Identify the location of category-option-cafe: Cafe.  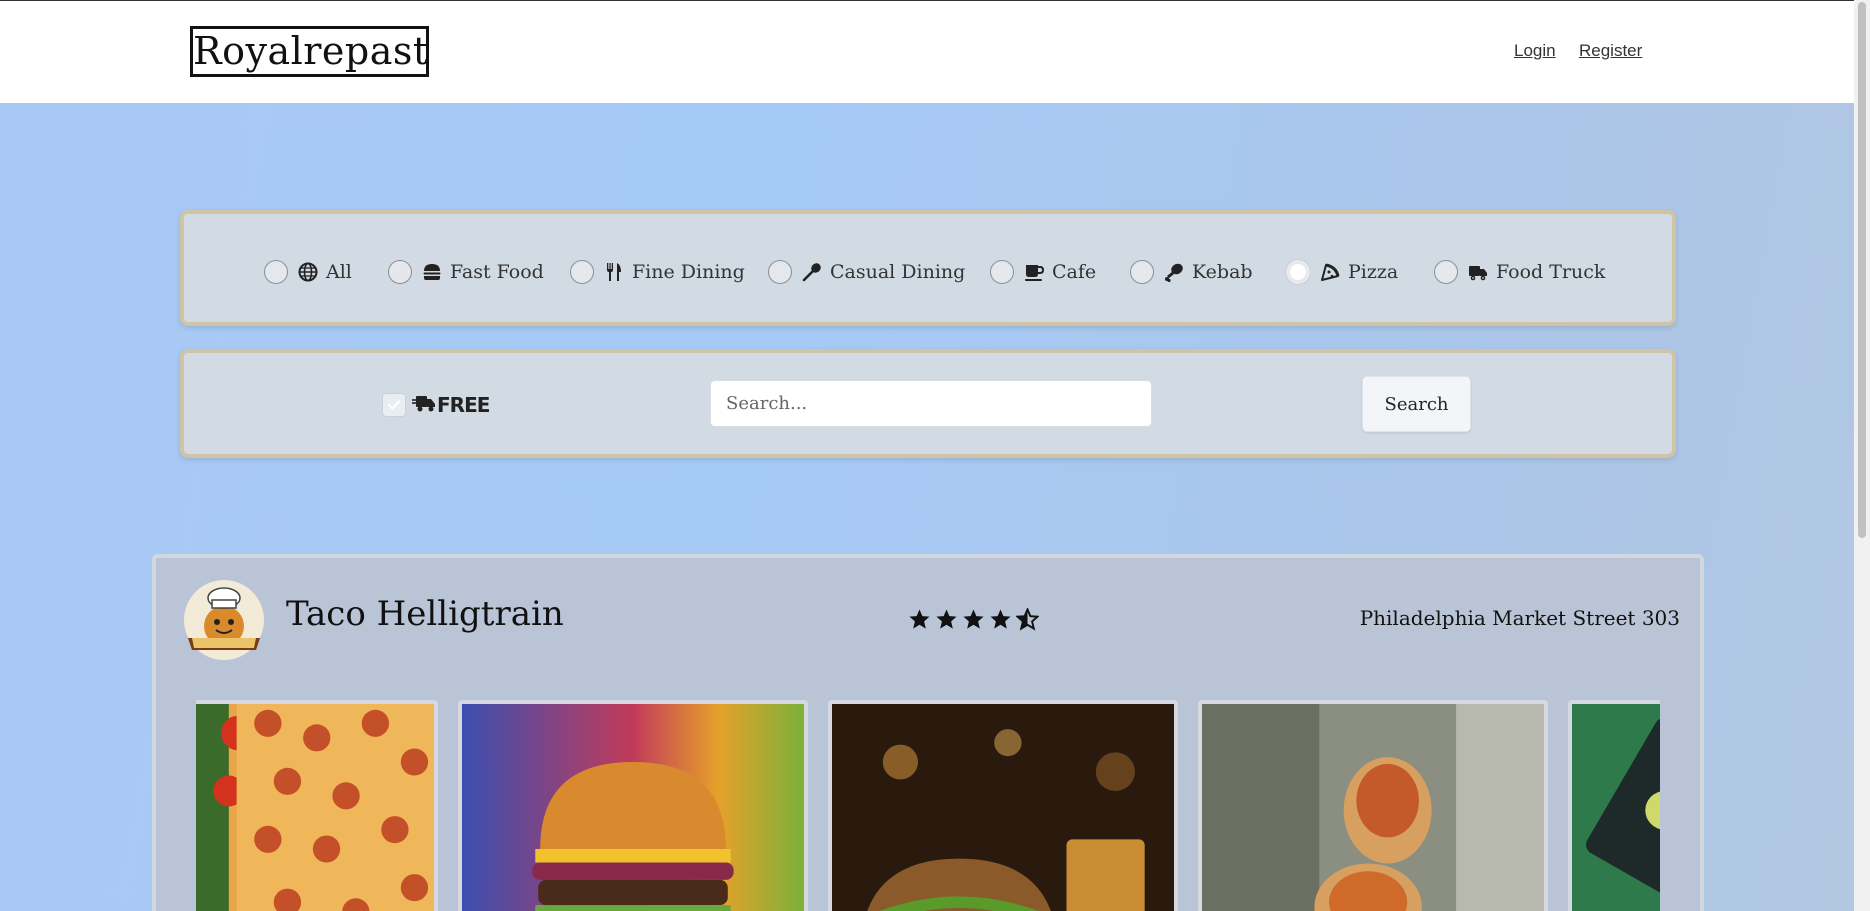
(1043, 272).